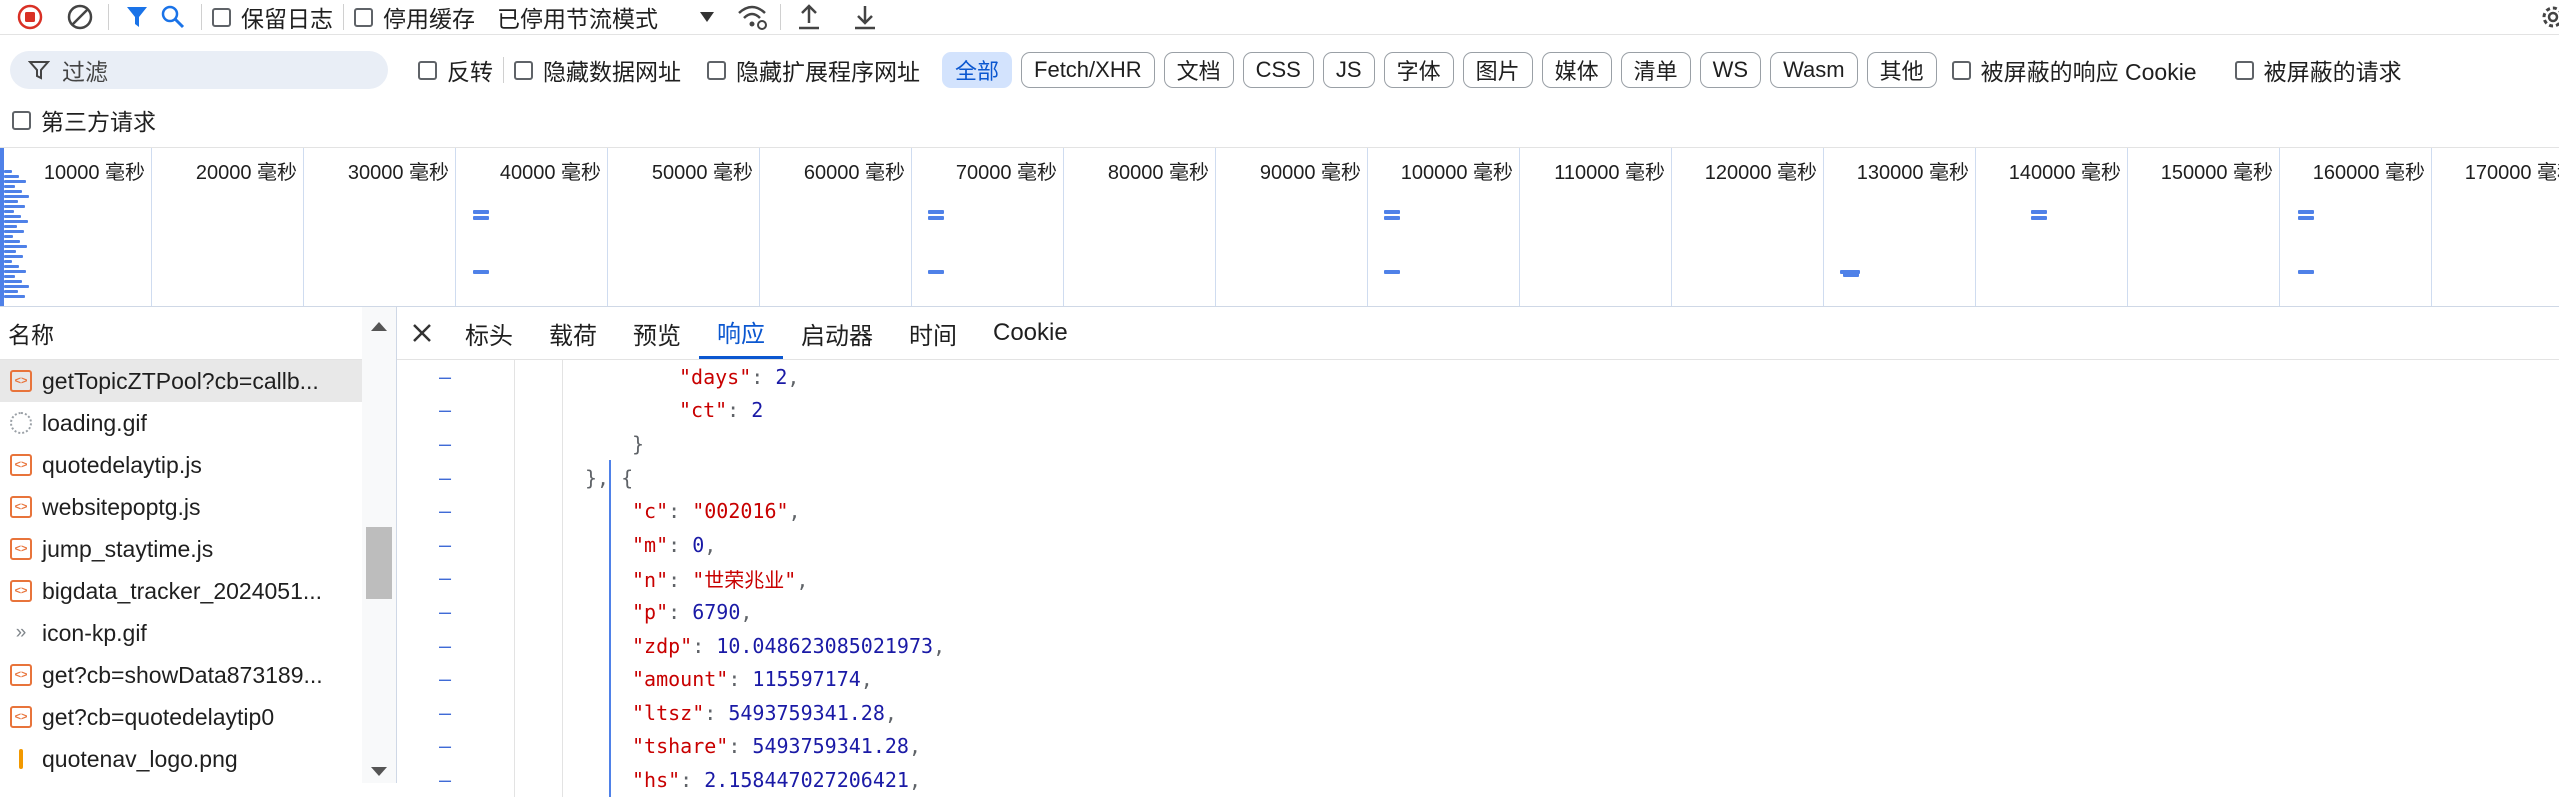 The image size is (2559, 797). I want to click on scroll-down-icon, so click(379, 772).